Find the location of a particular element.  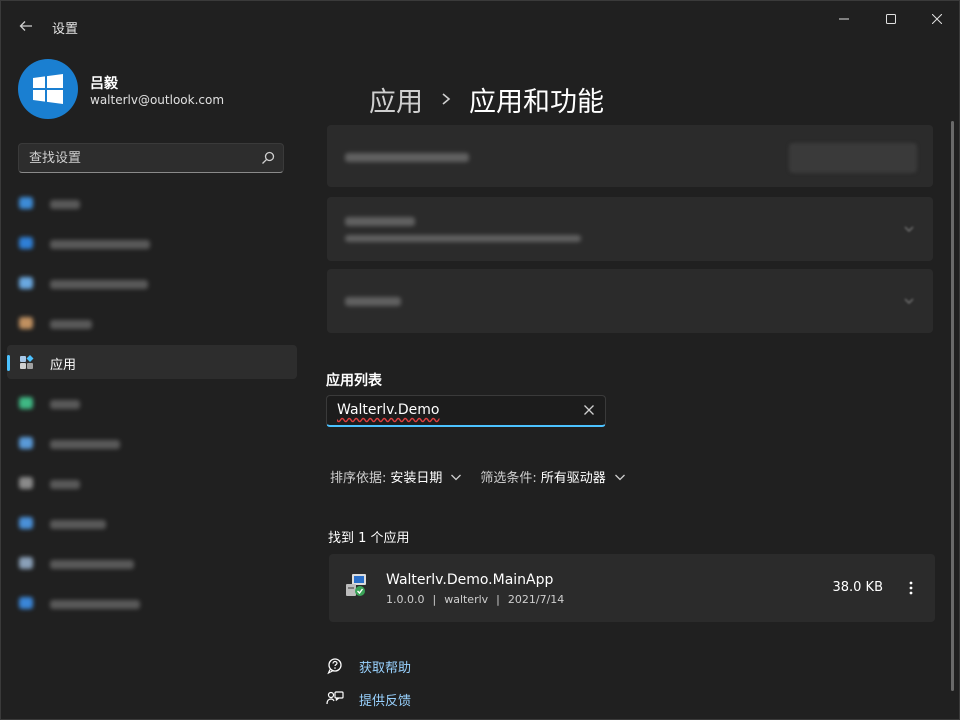

feedback-icon is located at coordinates (335, 698).